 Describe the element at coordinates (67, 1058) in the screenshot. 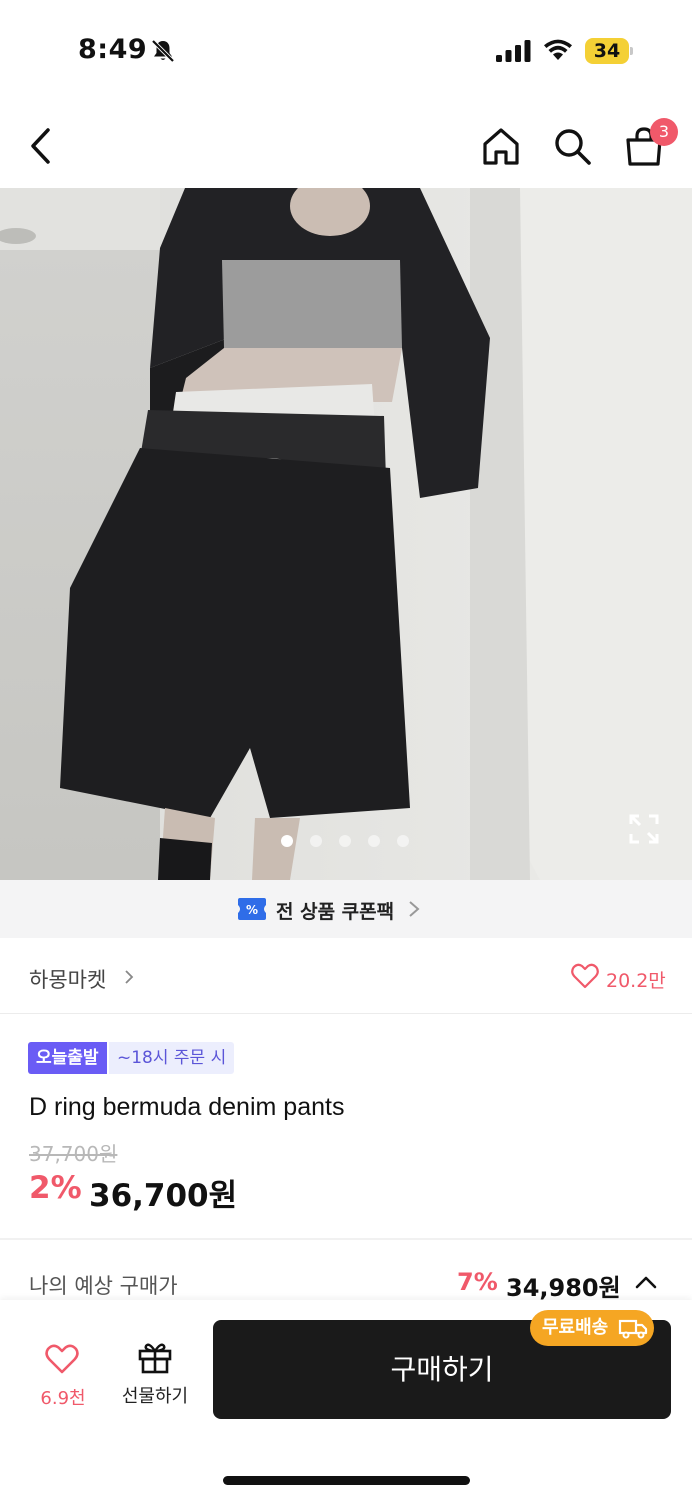

I see `today-shipping-badge: 오늘출발` at that location.